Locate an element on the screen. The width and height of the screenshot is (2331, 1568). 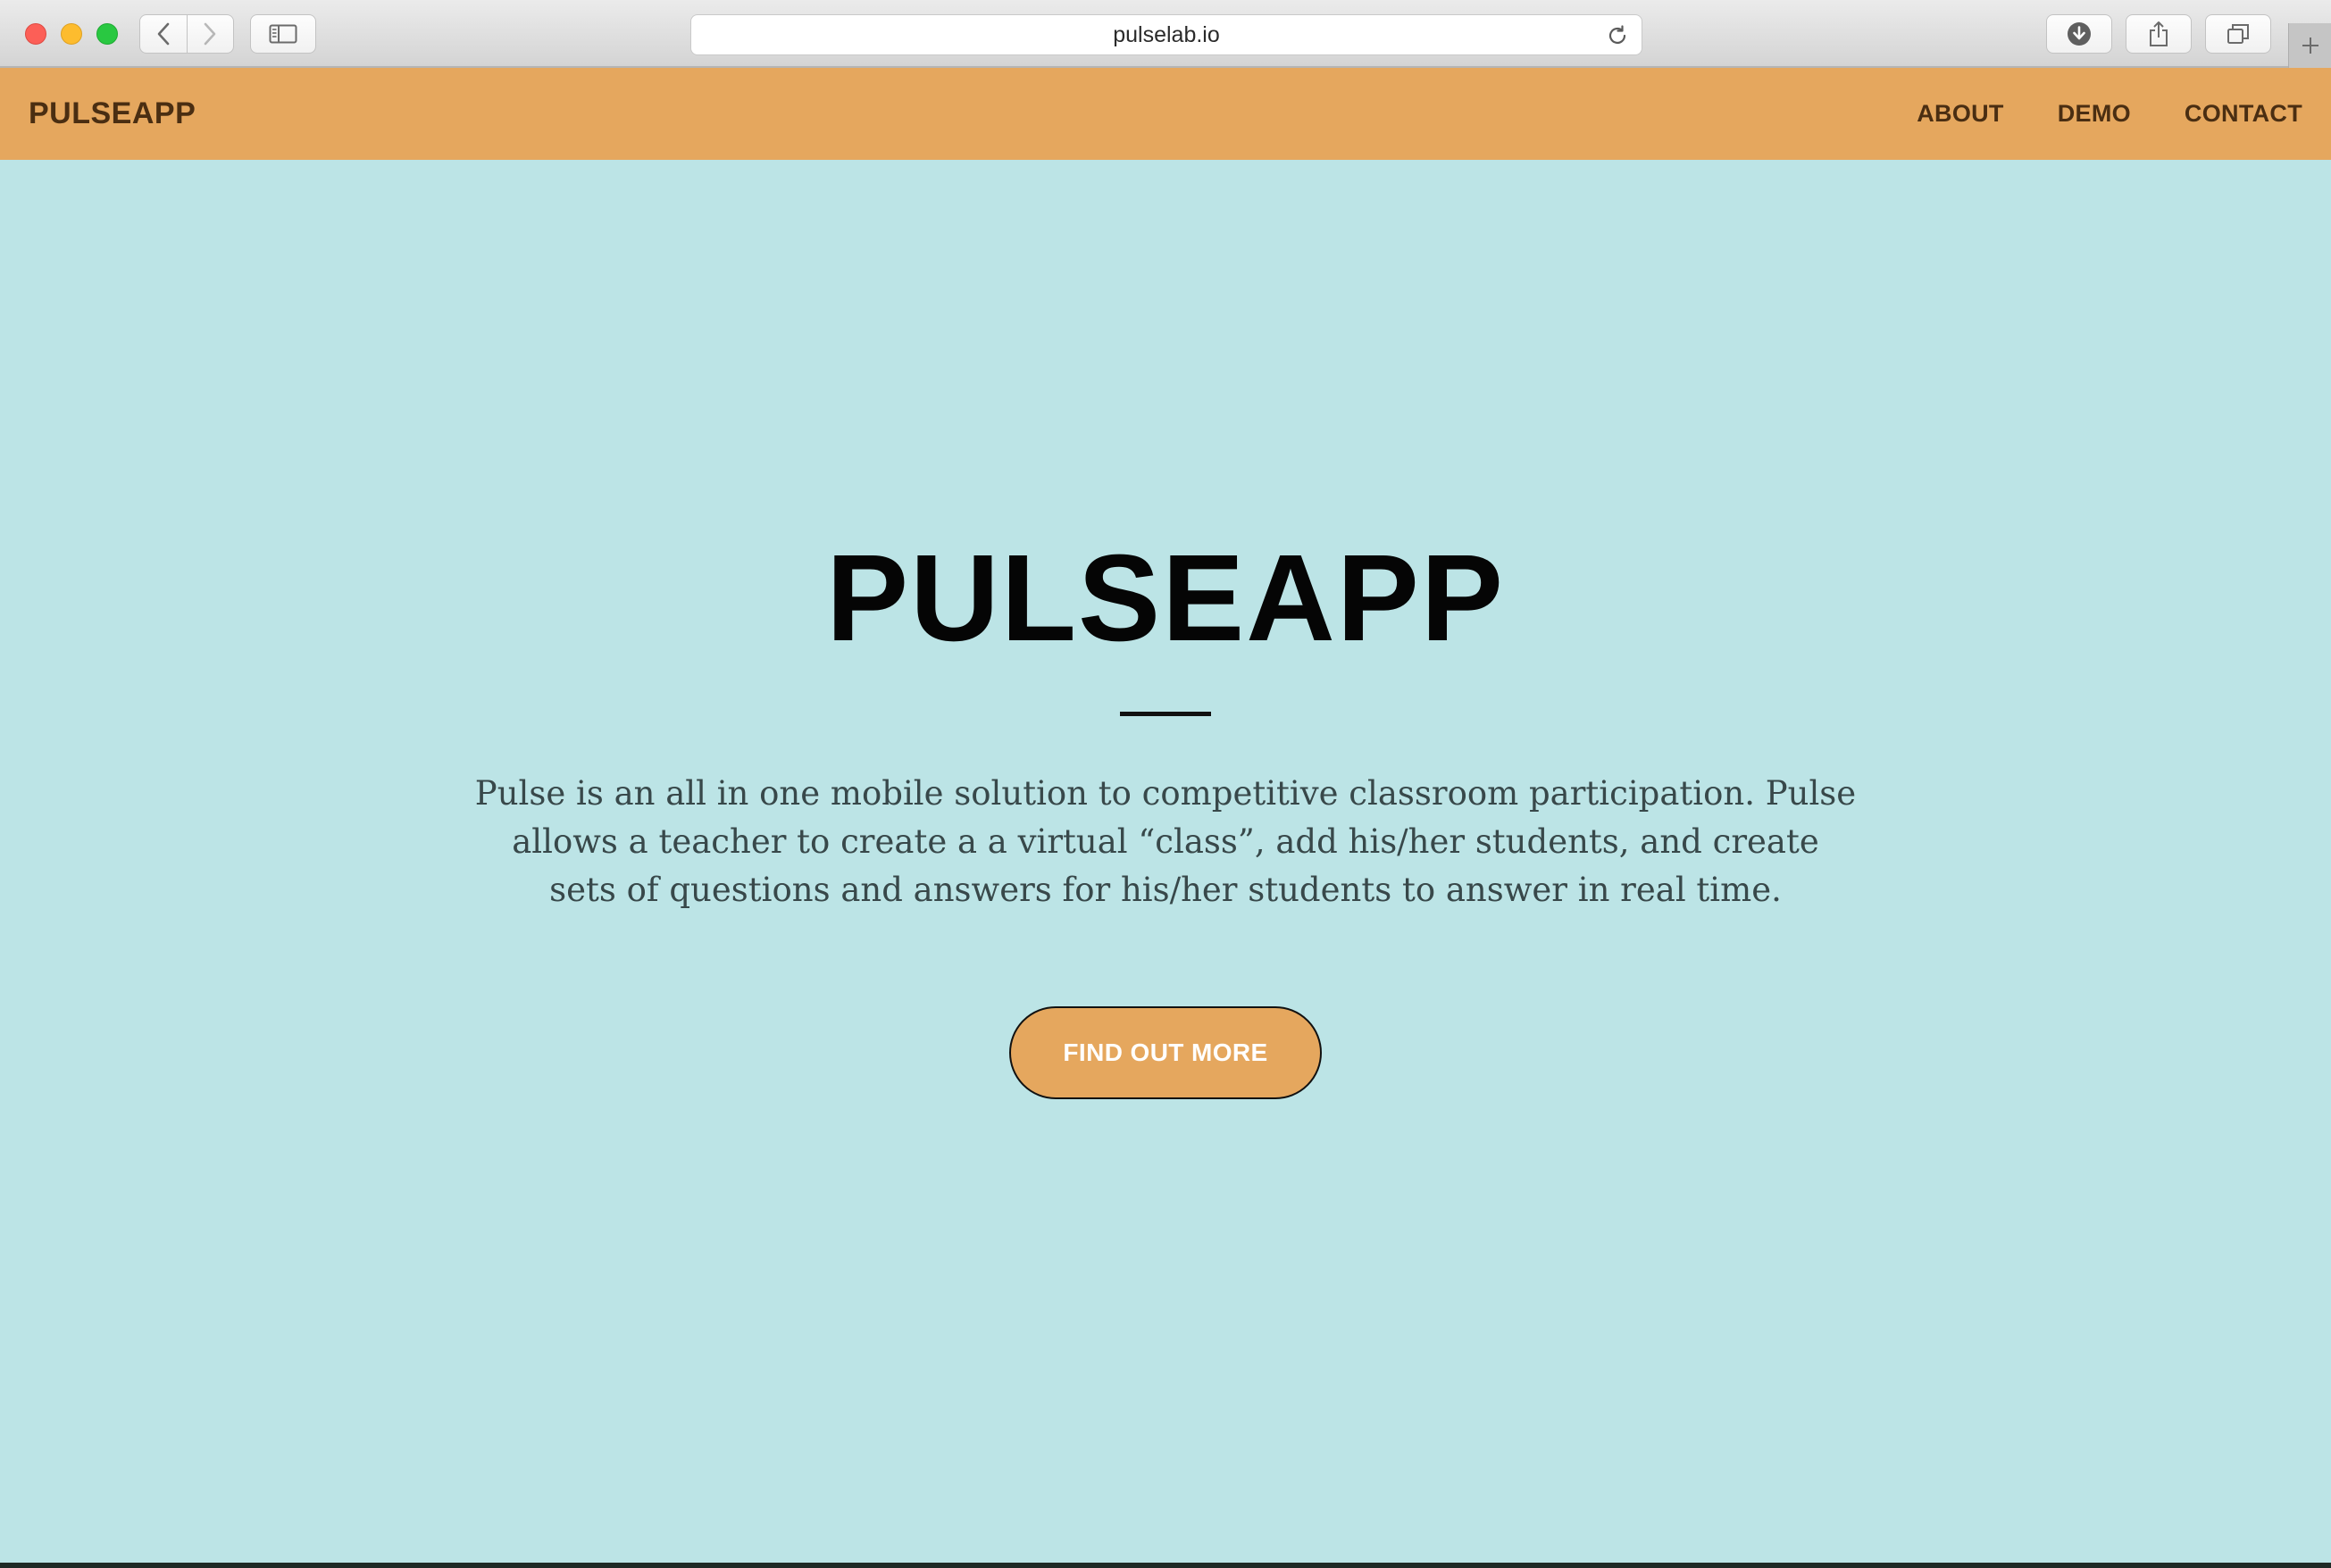
reload-button is located at coordinates (1617, 35).